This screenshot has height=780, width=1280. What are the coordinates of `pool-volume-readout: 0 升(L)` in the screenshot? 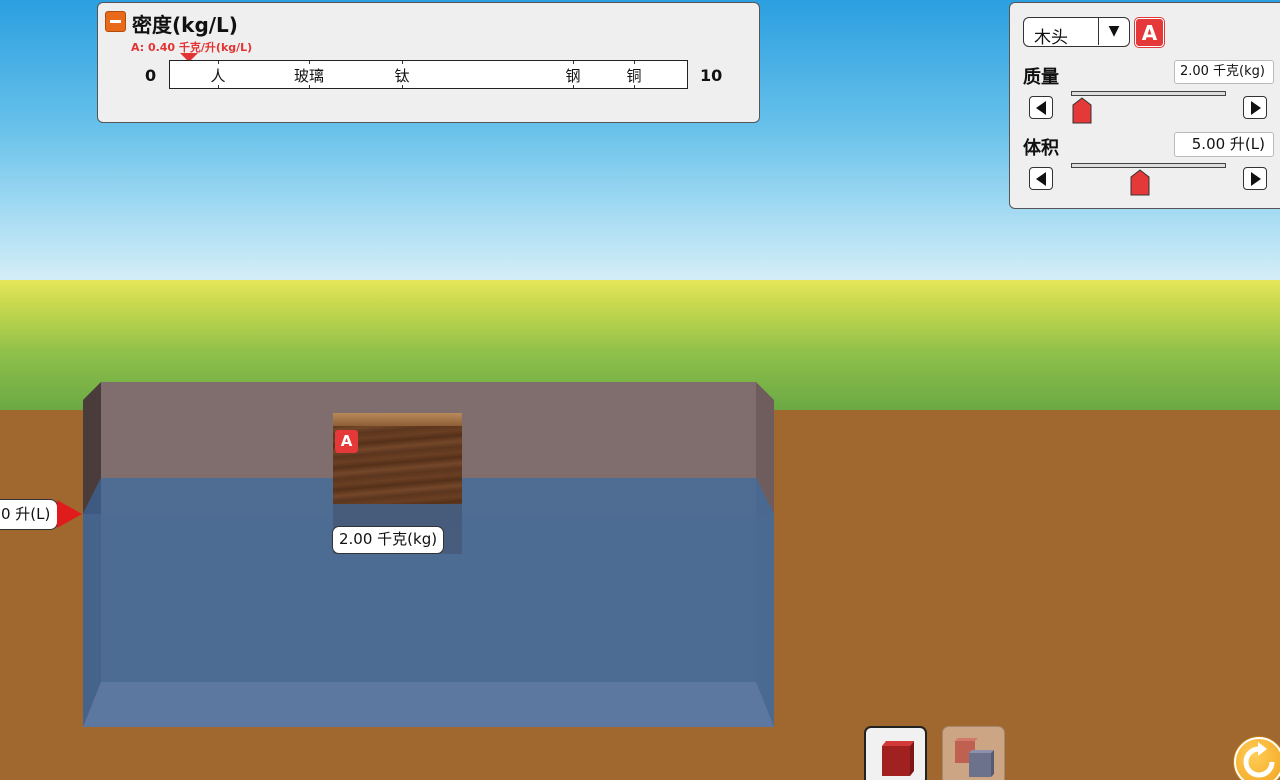 It's located at (29, 514).